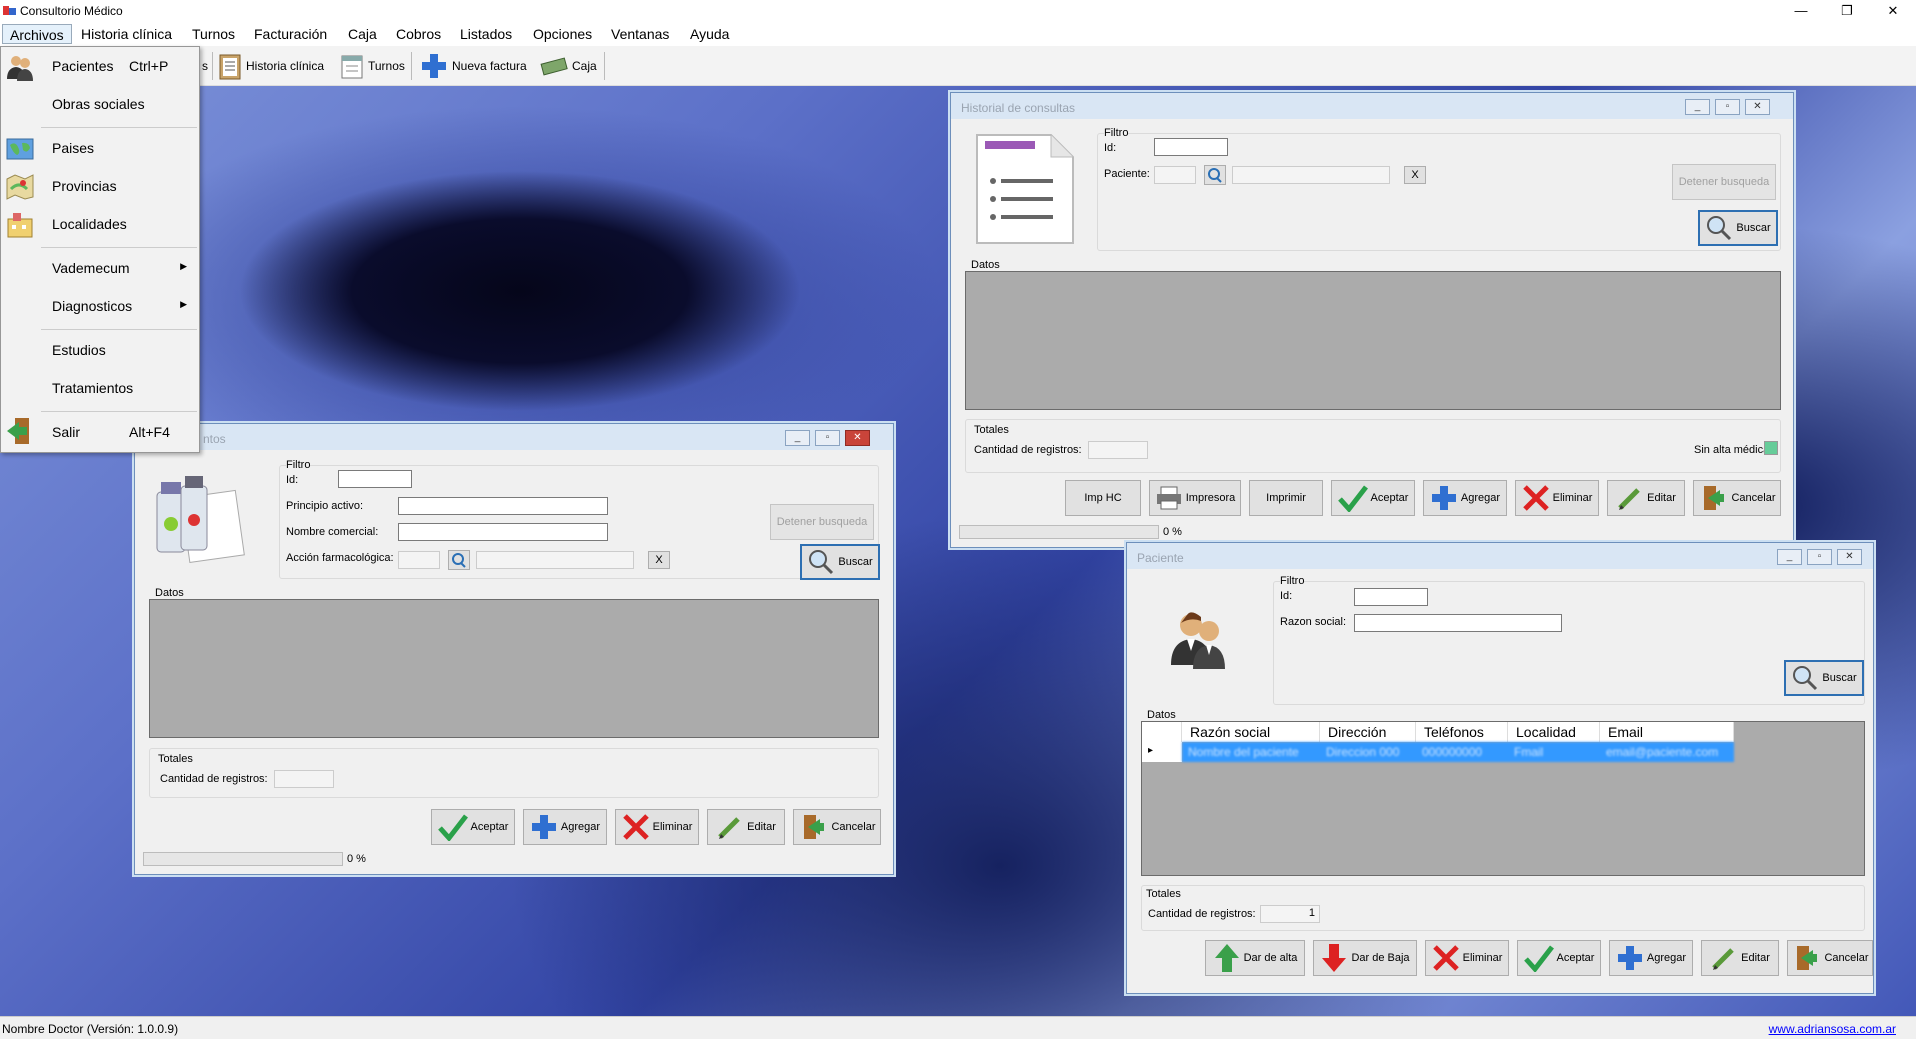 The width and height of the screenshot is (1916, 1039). What do you see at coordinates (205, 66) in the screenshot?
I see `toolbar-partial-button: s` at bounding box center [205, 66].